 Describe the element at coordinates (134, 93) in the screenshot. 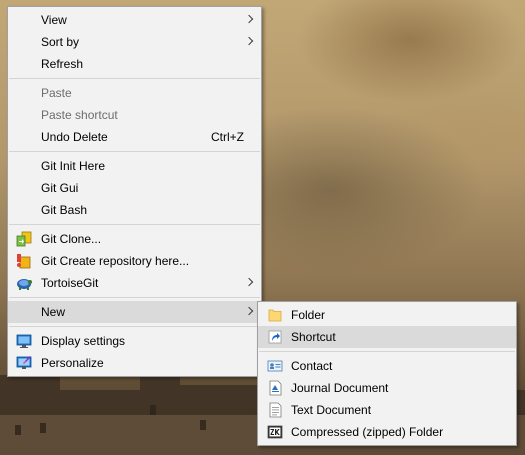

I see `menu-item-paste: Paste` at that location.